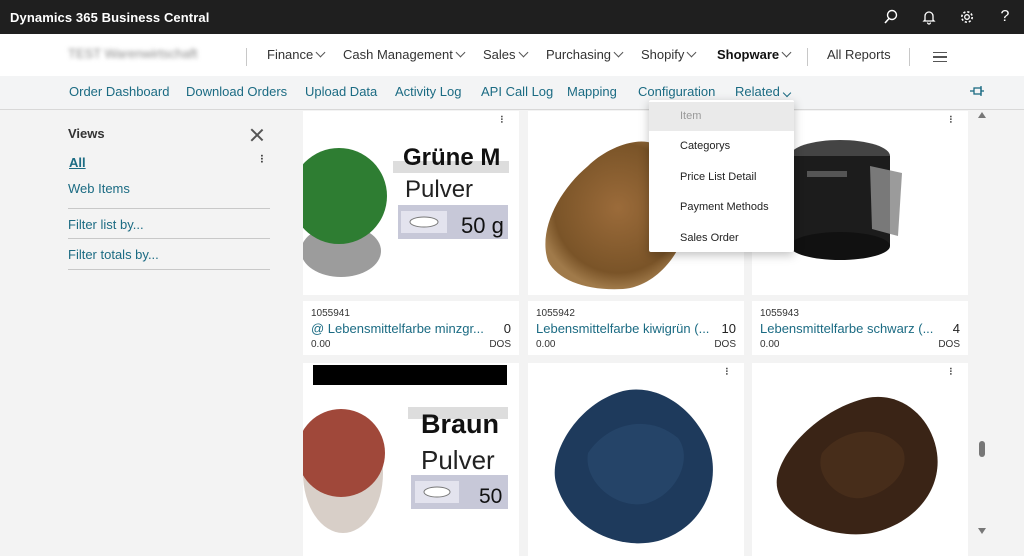  I want to click on action-download-orders: Download Orders, so click(236, 91).